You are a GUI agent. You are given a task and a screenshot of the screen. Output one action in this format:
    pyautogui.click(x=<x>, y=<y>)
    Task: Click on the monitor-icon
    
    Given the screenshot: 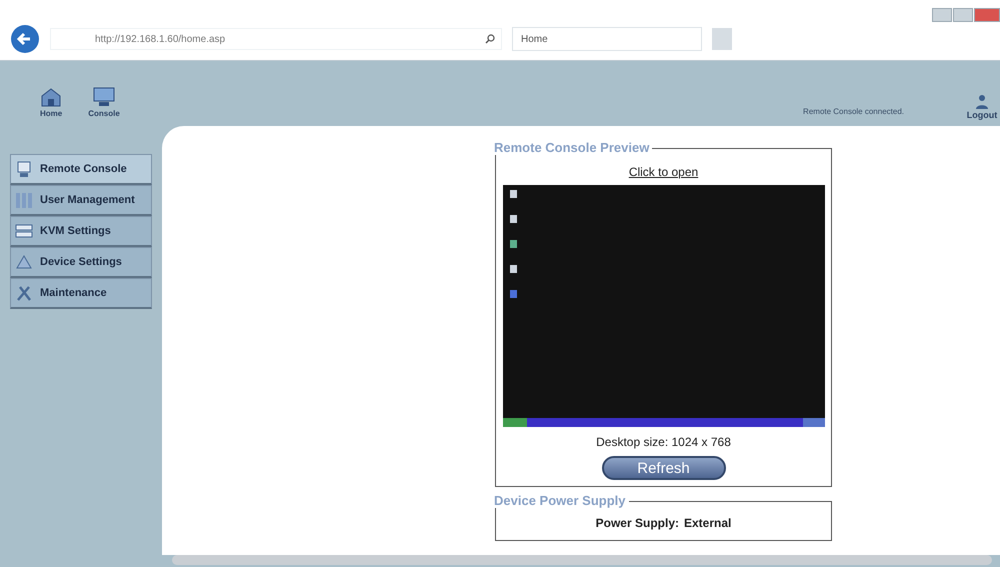 What is the action you would take?
    pyautogui.click(x=104, y=97)
    